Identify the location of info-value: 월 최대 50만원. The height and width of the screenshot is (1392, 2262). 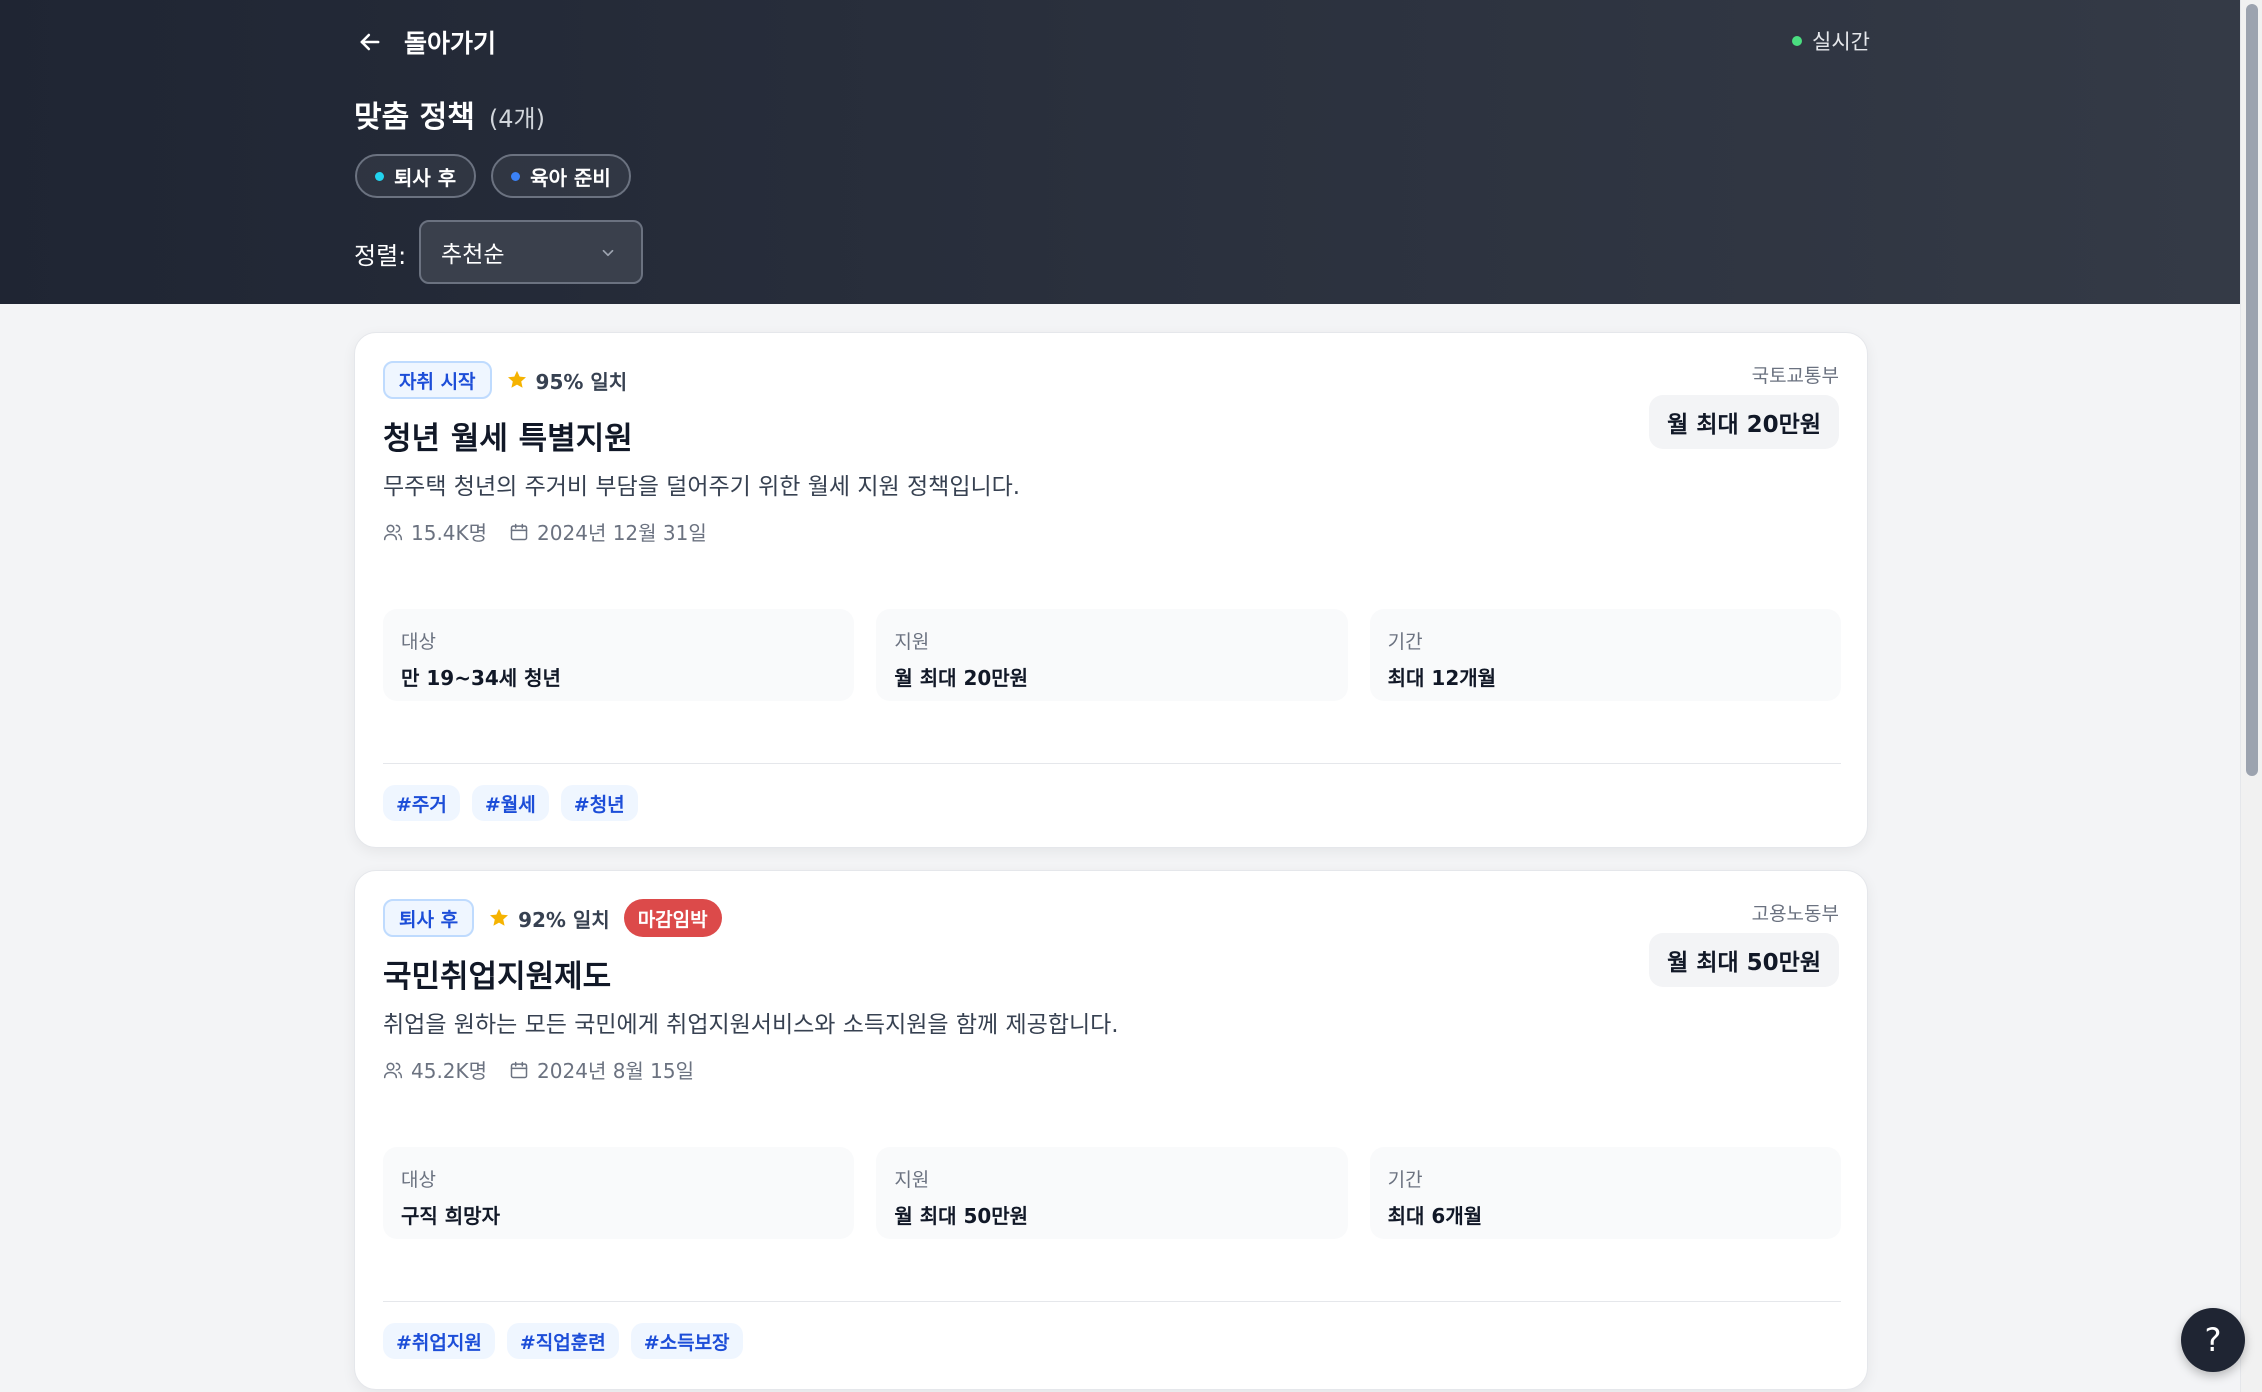
(961, 1216).